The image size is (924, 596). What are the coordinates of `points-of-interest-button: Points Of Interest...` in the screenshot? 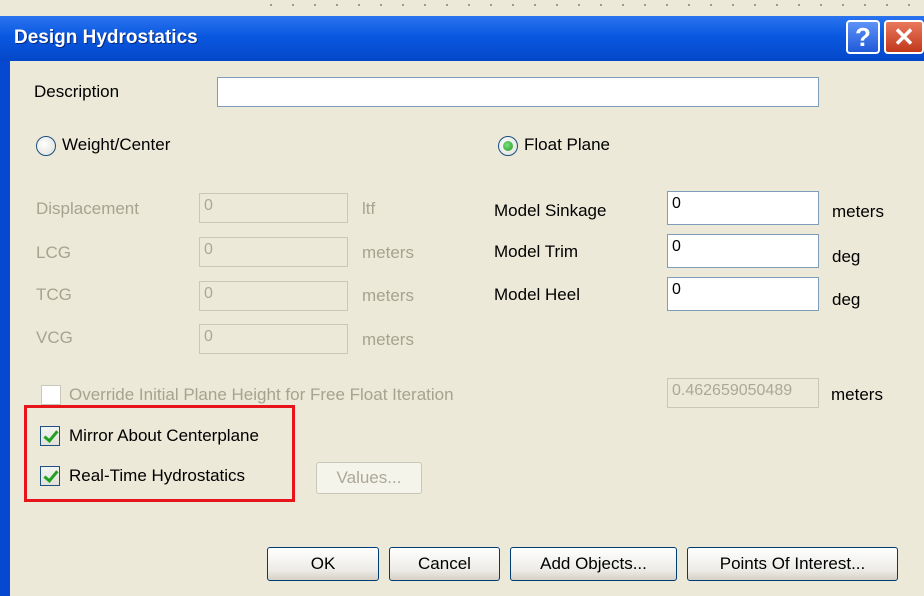 It's located at (792, 564).